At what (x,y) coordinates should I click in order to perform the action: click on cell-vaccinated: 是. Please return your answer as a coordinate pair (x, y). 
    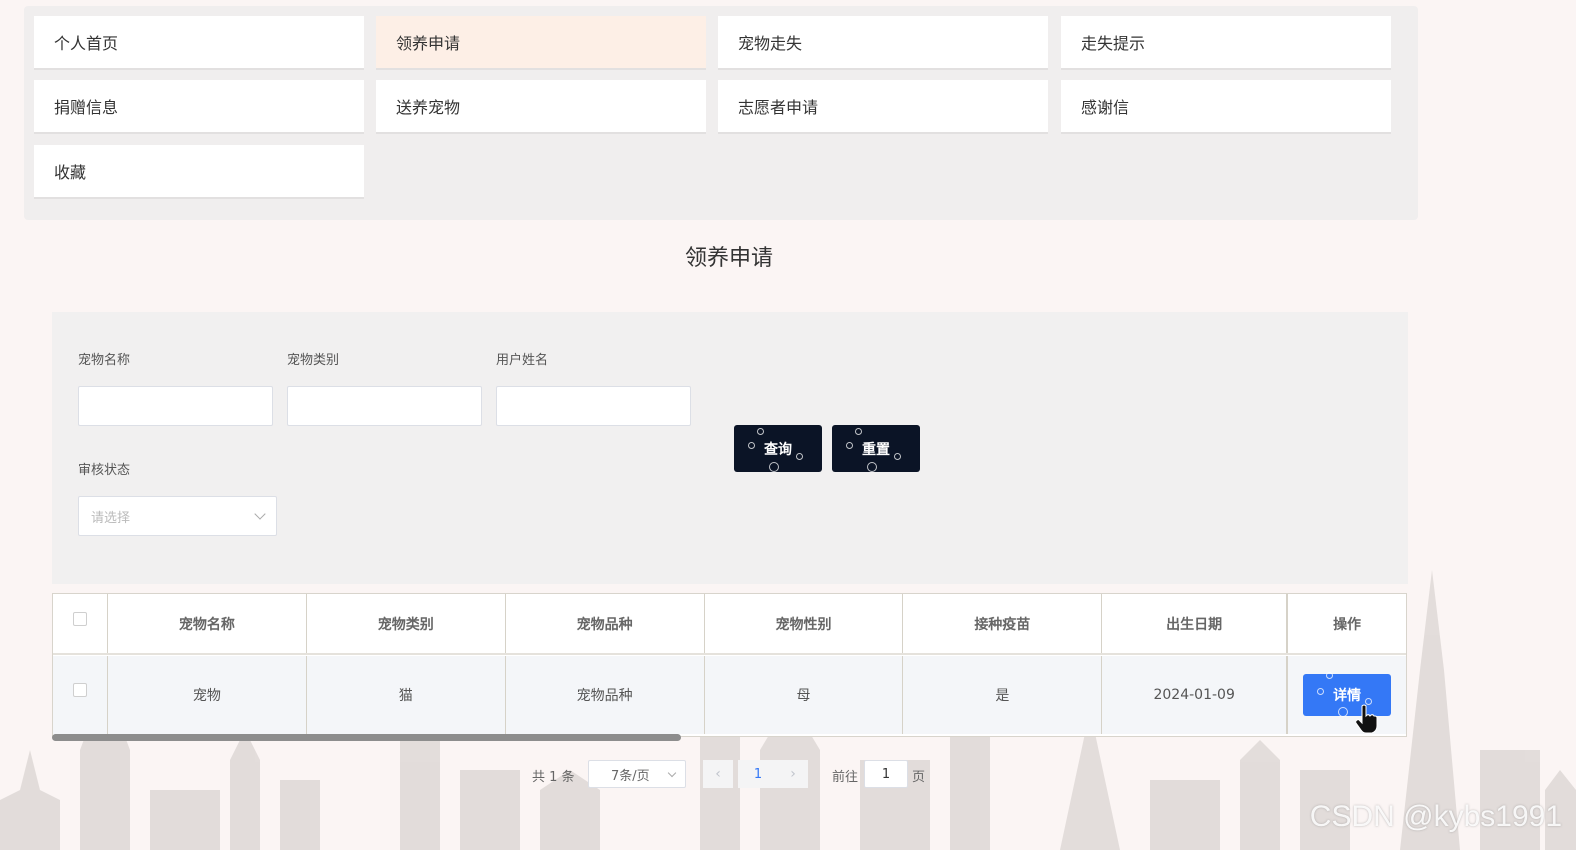
    Looking at the image, I should click on (1003, 695).